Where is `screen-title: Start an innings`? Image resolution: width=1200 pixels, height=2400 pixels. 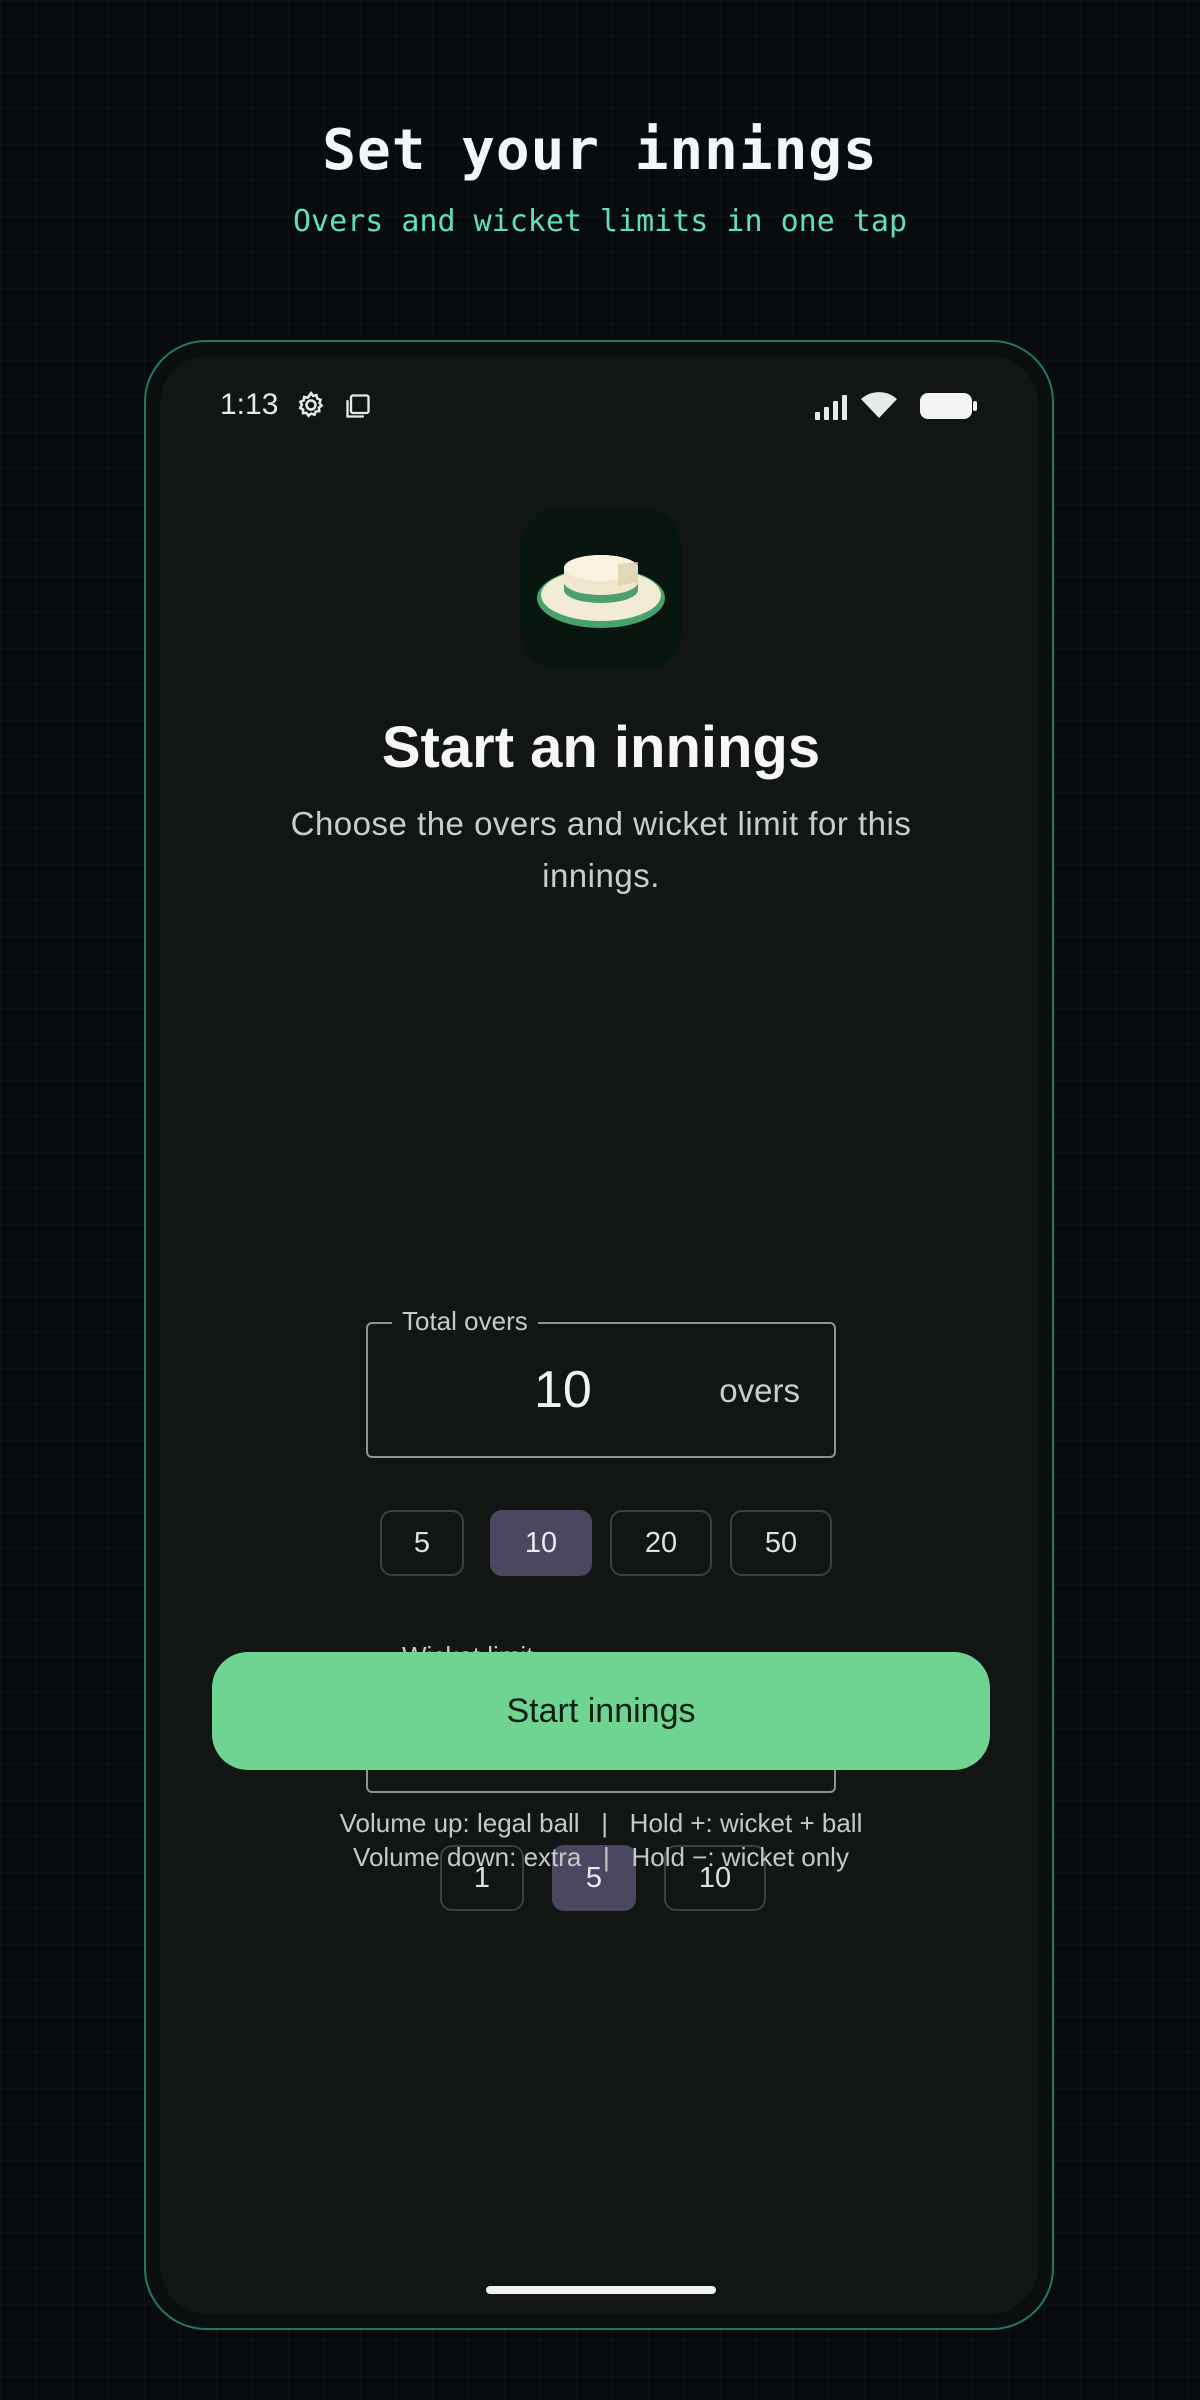 screen-title: Start an innings is located at coordinates (601, 747).